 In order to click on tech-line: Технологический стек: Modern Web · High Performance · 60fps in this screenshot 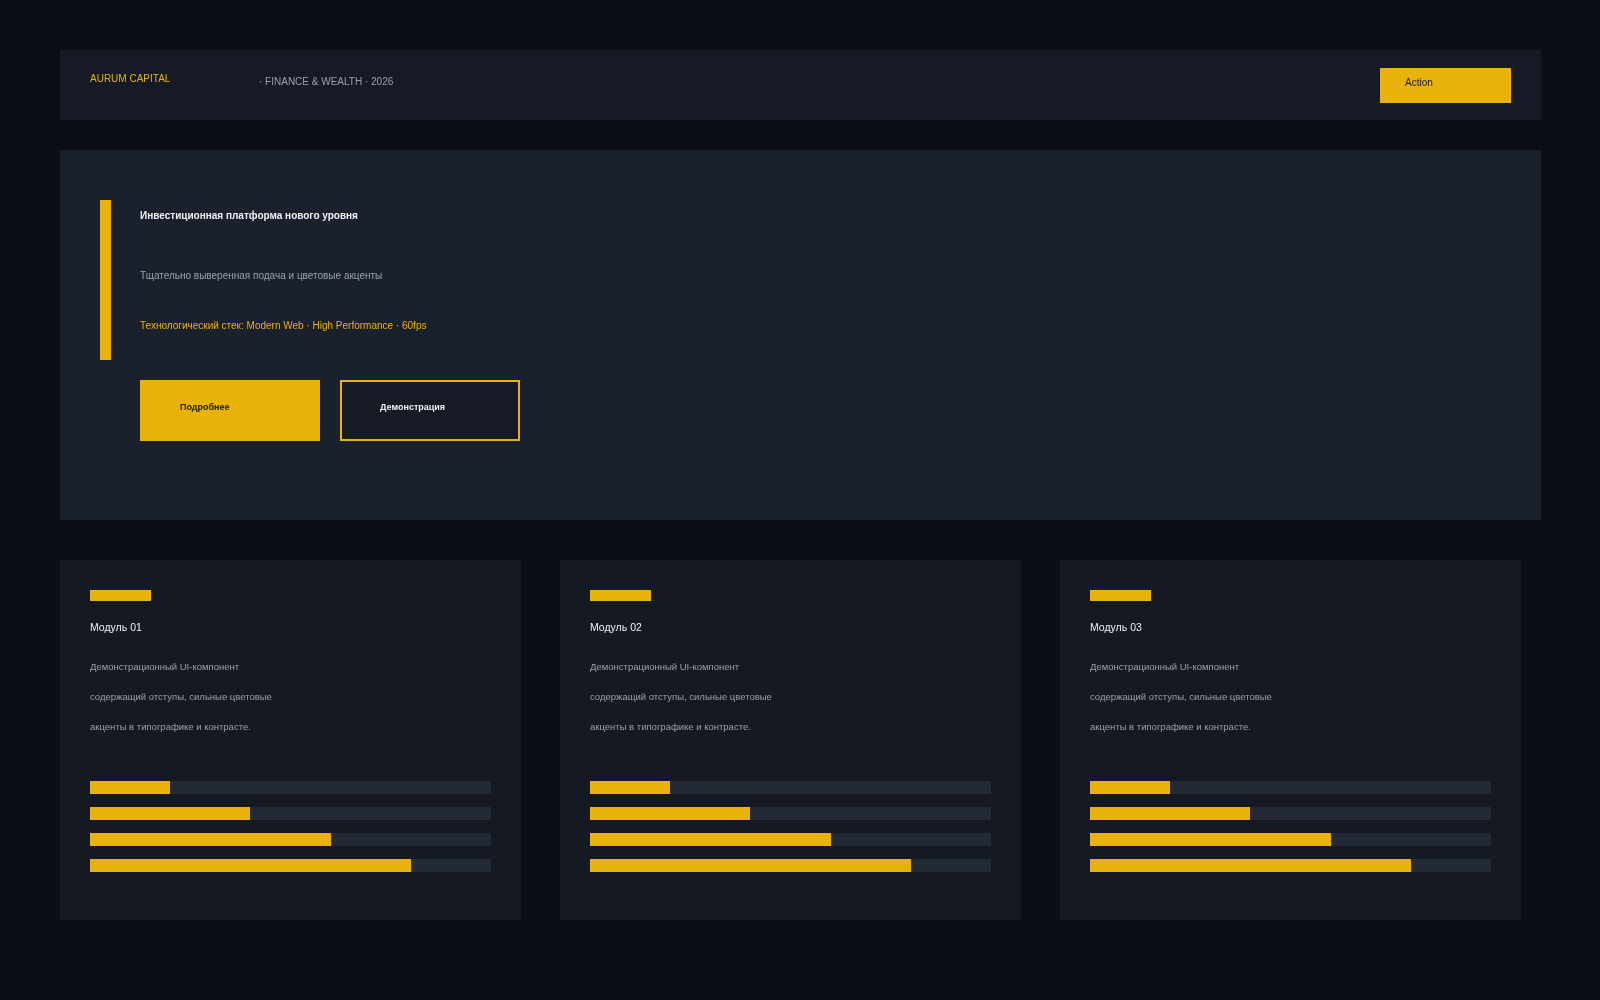, I will do `click(283, 326)`.